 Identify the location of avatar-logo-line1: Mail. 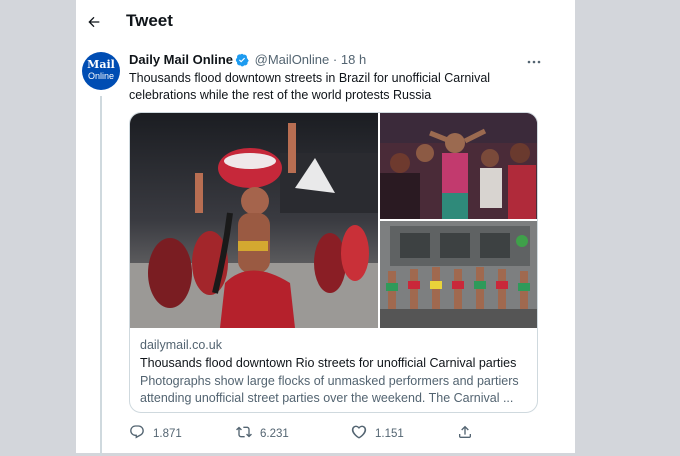
(101, 64).